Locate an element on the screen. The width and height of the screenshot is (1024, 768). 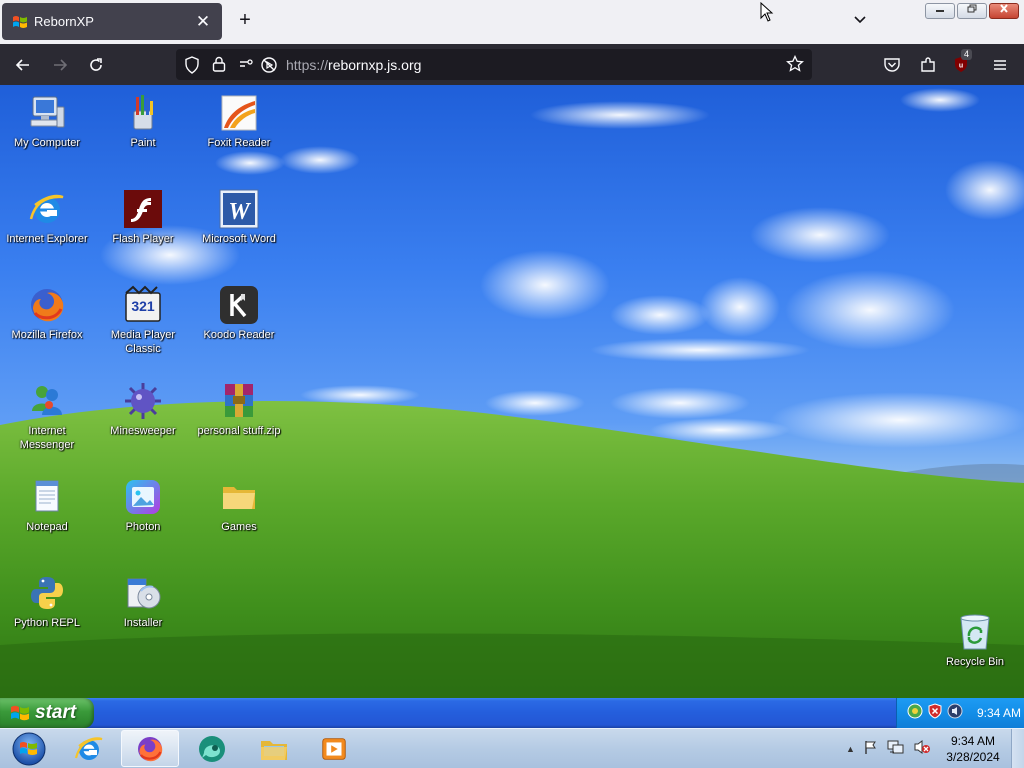
win7-taskbar: ▲ 9:34 AM 3/28/2024 is located at coordinates (512, 748).